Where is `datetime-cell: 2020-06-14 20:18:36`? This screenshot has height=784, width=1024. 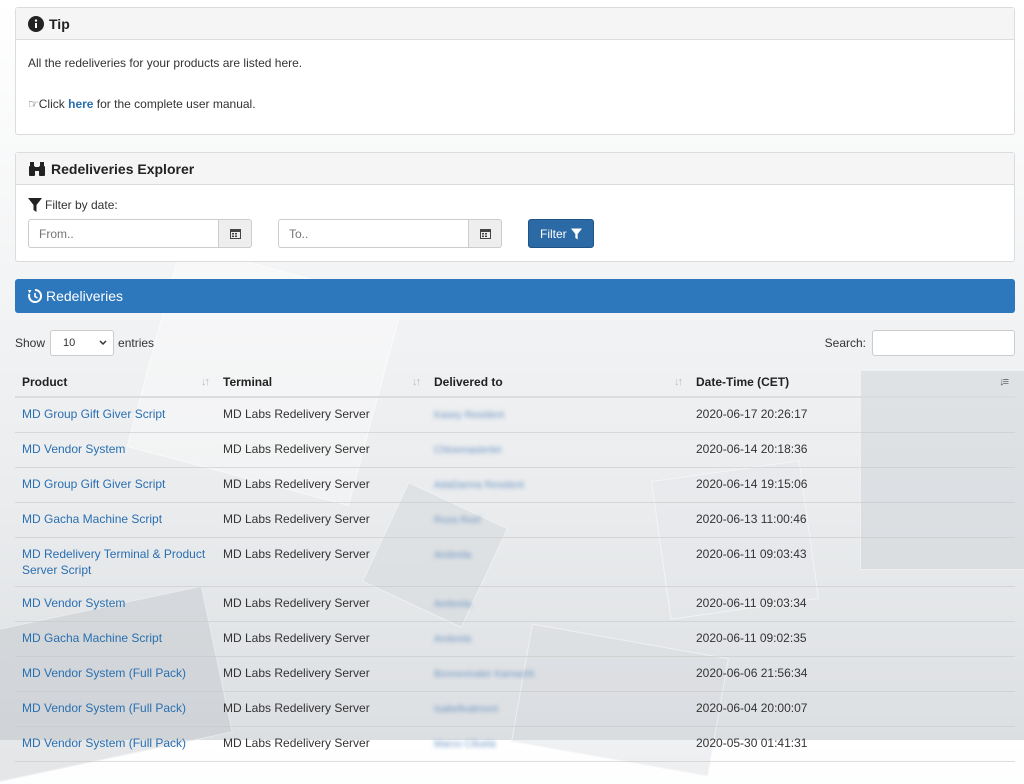
datetime-cell: 2020-06-14 20:18:36 is located at coordinates (852, 450).